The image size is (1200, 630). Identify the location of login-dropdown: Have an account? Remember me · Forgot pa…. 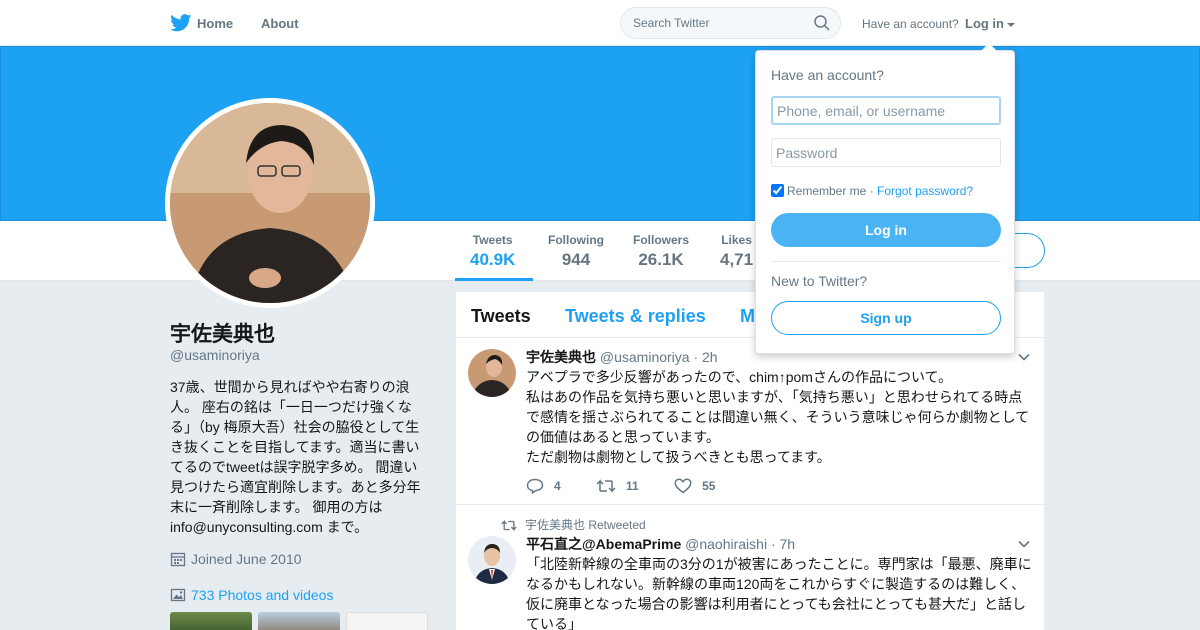
(885, 198).